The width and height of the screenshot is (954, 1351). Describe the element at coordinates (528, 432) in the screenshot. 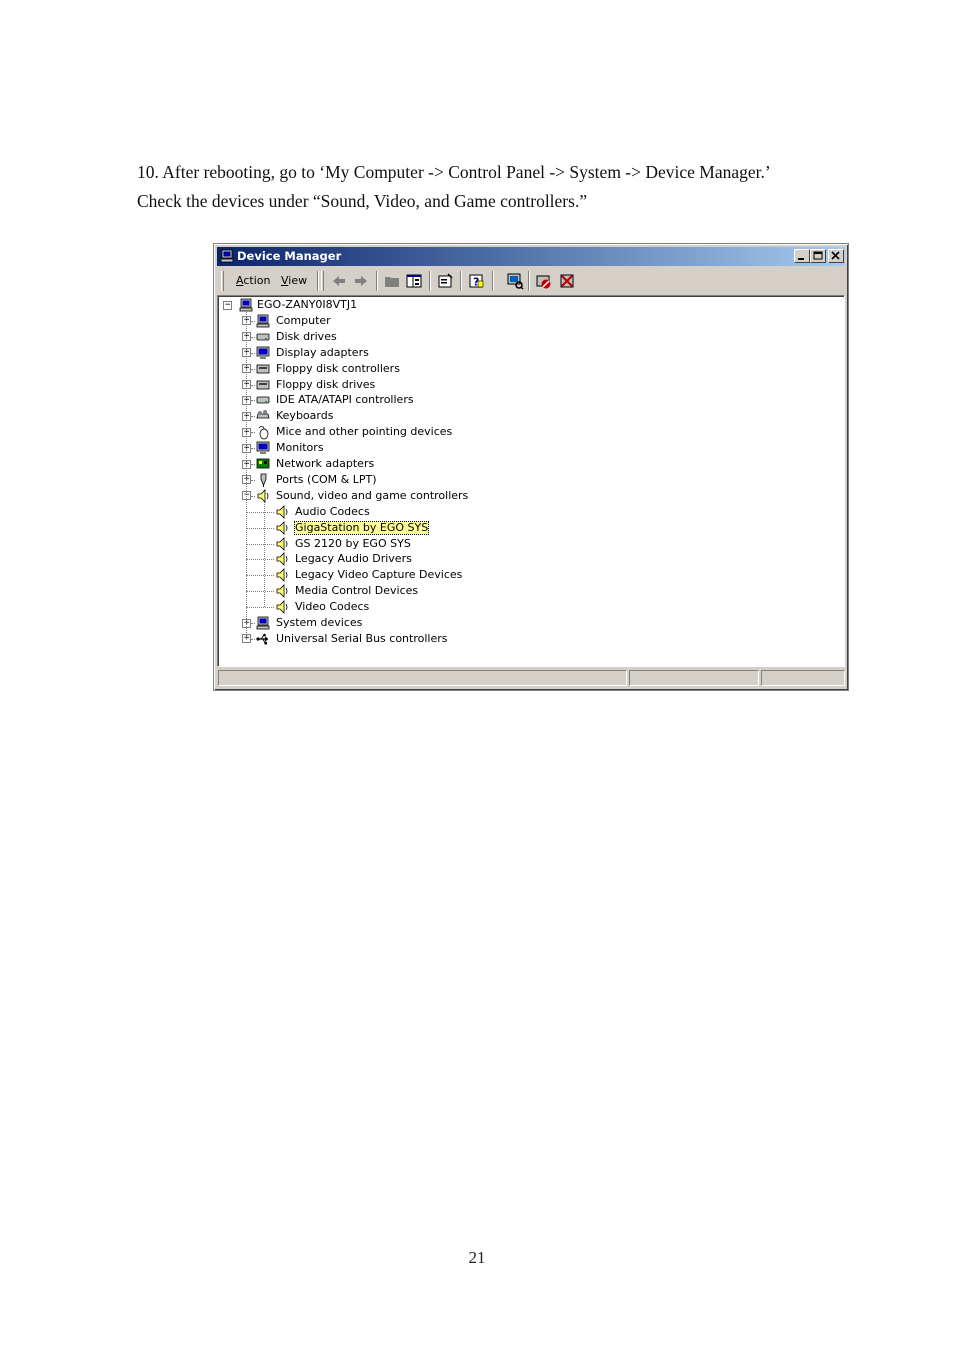

I see `tree-item: Mice and other pointing devices` at that location.